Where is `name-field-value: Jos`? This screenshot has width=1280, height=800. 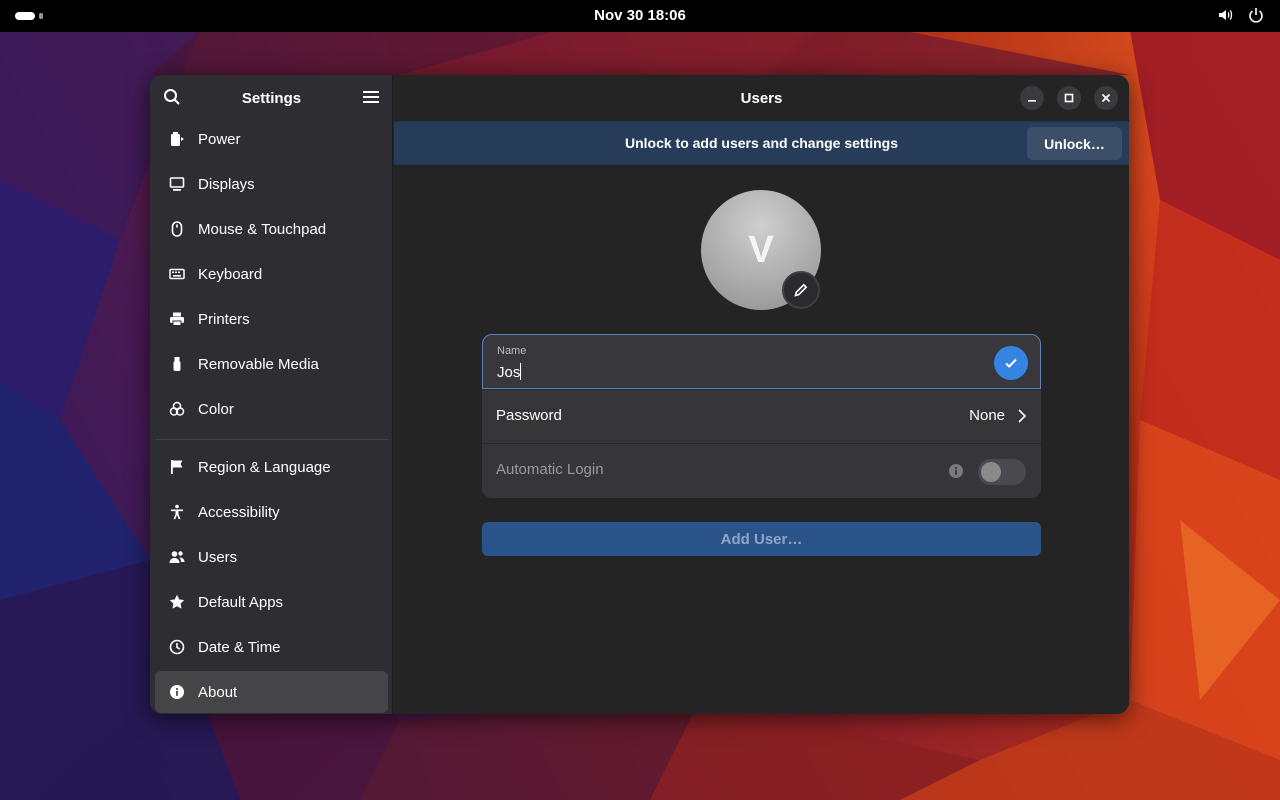
name-field-value: Jos is located at coordinates (509, 372).